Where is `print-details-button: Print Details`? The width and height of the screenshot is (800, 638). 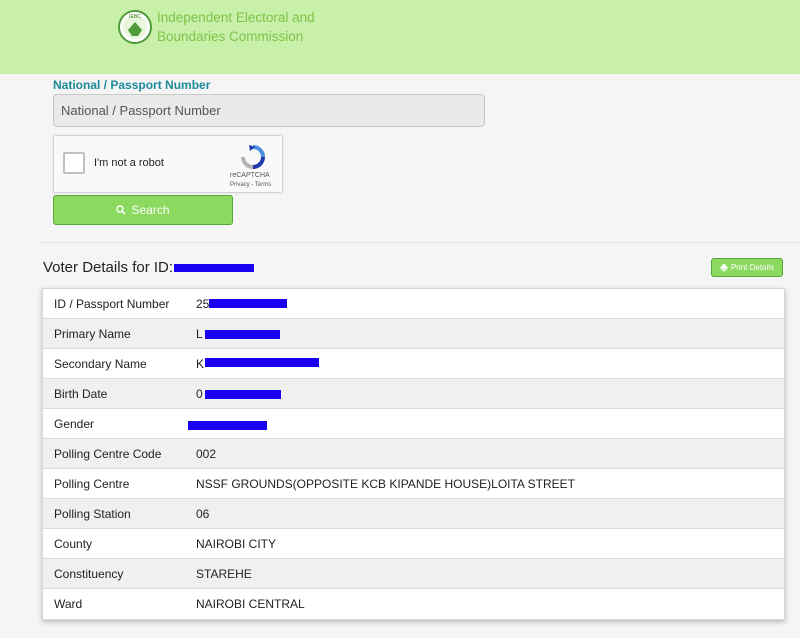
print-details-button: Print Details is located at coordinates (747, 267).